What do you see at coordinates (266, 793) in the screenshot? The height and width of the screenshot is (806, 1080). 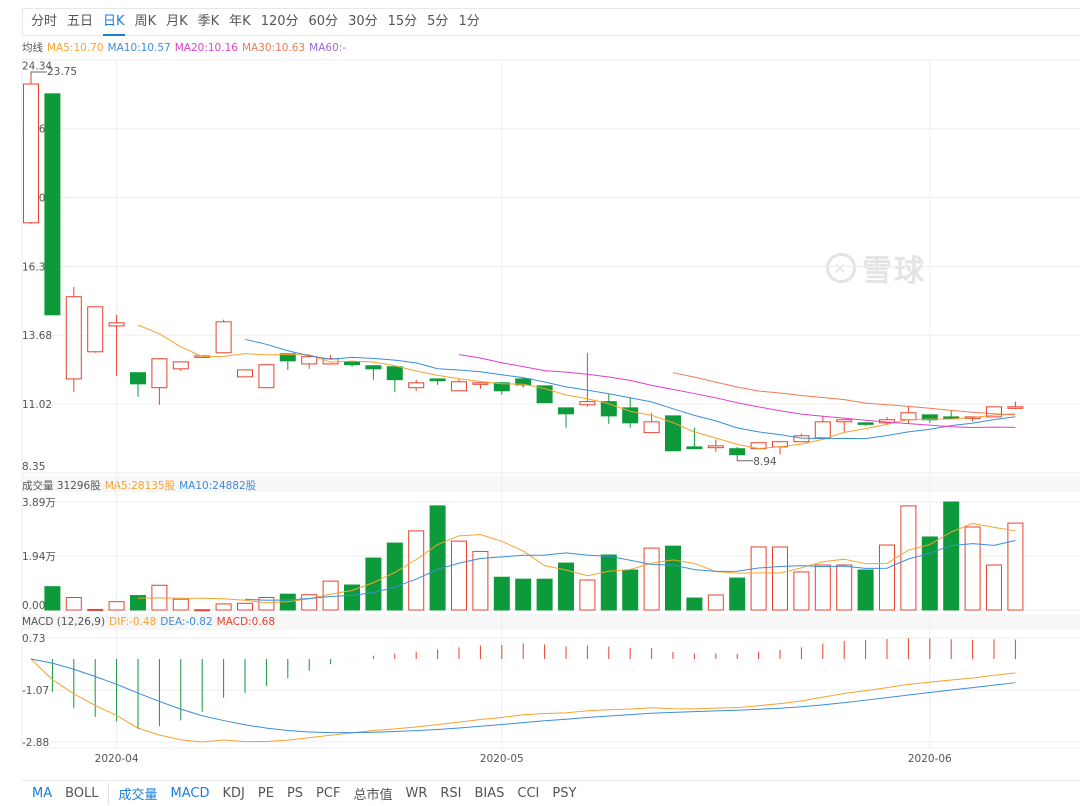 I see `indicator-tab-5: PE` at bounding box center [266, 793].